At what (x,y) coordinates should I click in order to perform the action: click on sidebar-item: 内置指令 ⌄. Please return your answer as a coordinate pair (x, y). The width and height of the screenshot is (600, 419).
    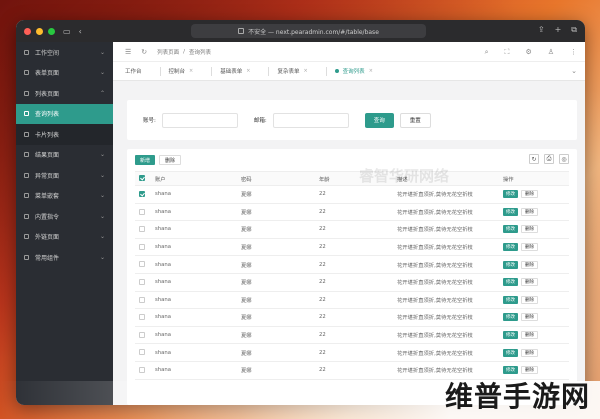
    Looking at the image, I should click on (64, 216).